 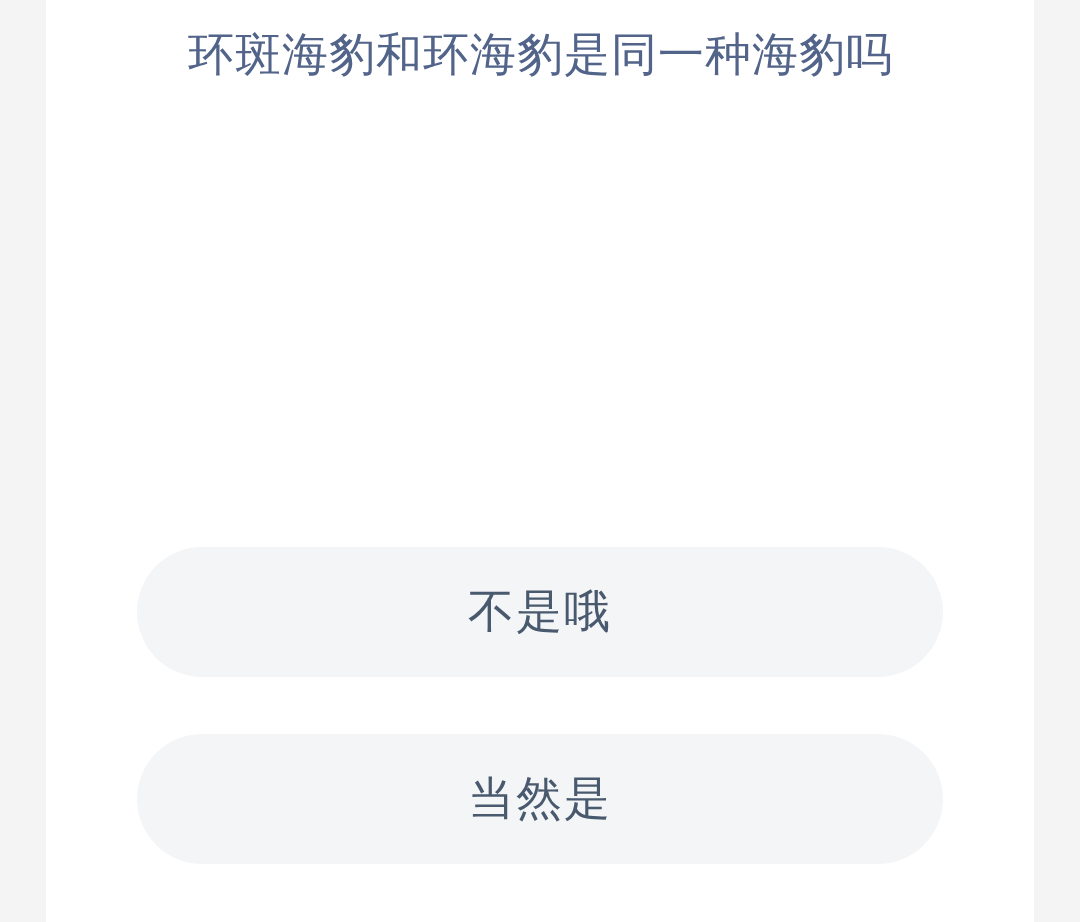 What do you see at coordinates (540, 799) in the screenshot?
I see `answer-option: 当然是` at bounding box center [540, 799].